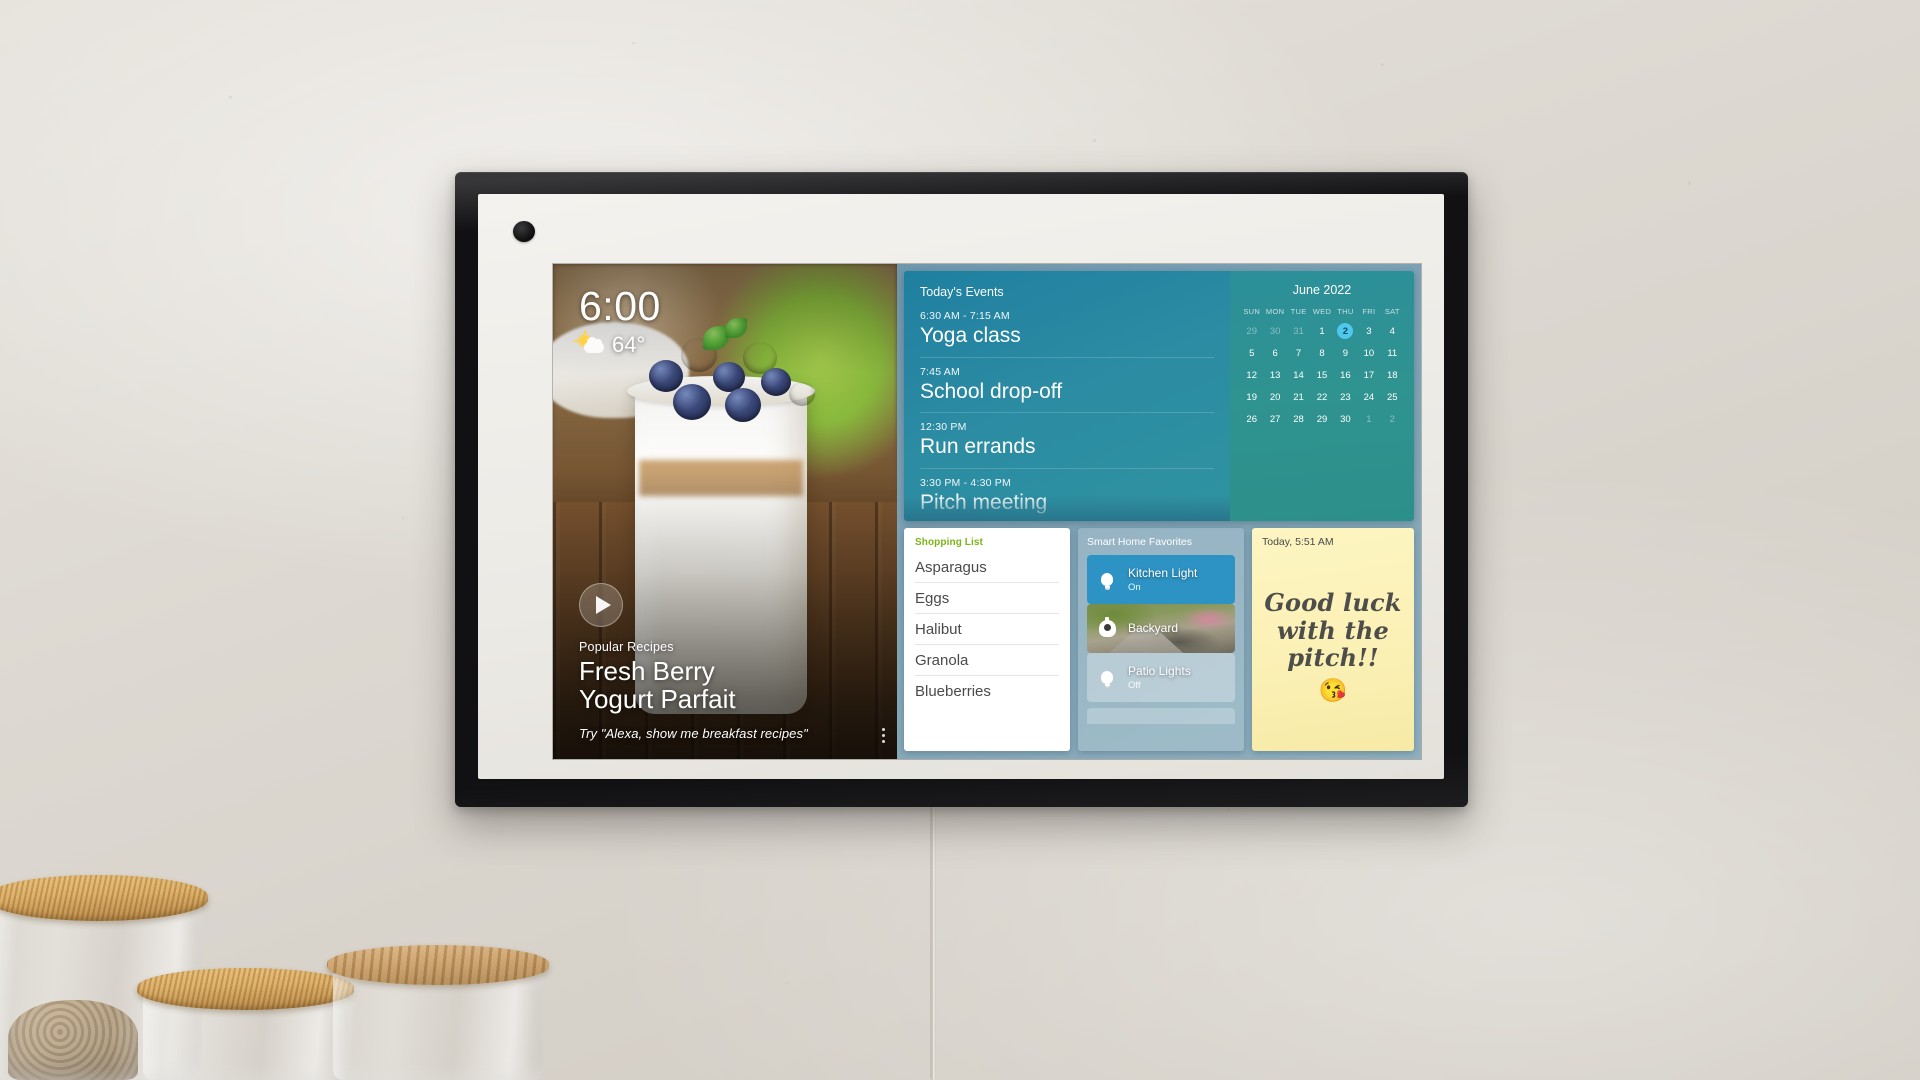  Describe the element at coordinates (438, 965) in the screenshot. I see `wood-lid` at that location.